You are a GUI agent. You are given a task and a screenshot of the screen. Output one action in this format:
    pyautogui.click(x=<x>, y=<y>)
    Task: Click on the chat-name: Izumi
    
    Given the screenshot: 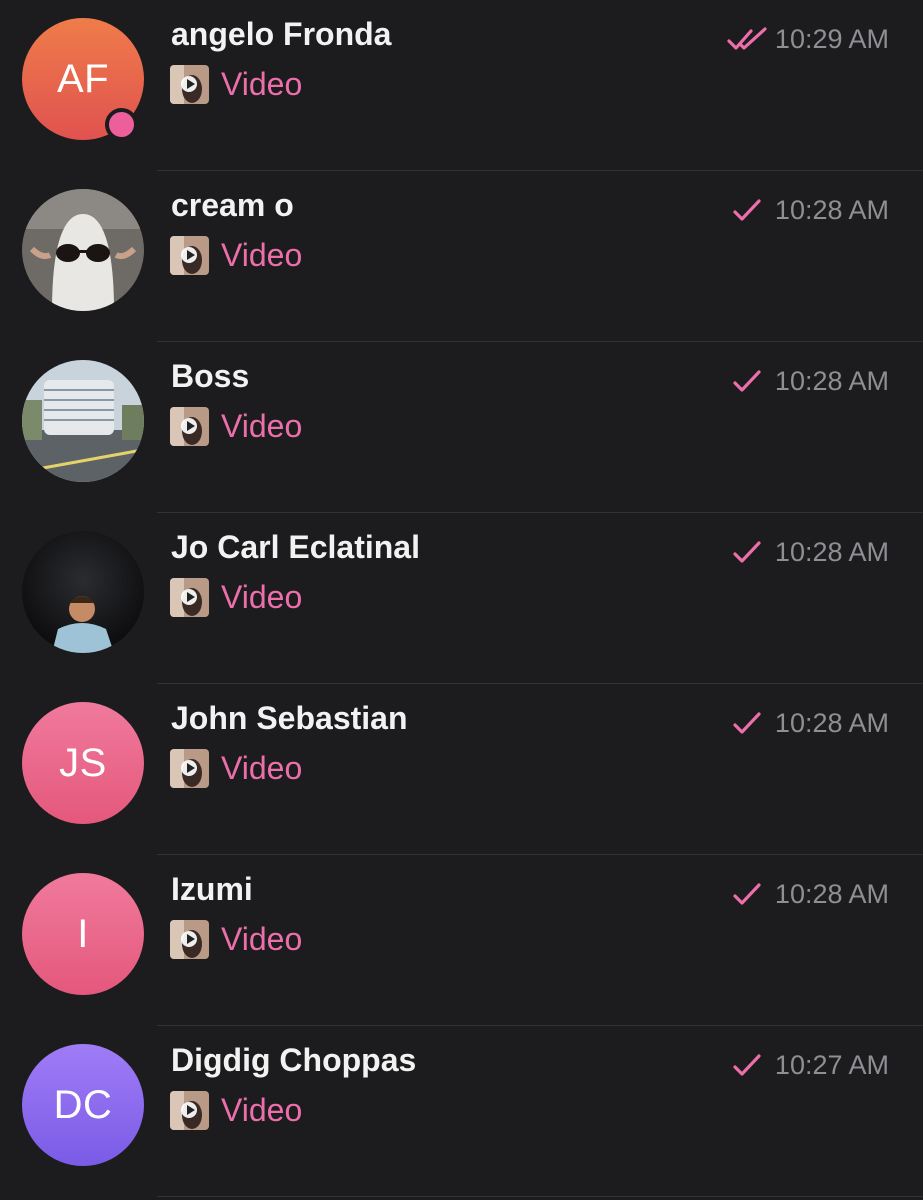 What is the action you would take?
    pyautogui.click(x=212, y=889)
    